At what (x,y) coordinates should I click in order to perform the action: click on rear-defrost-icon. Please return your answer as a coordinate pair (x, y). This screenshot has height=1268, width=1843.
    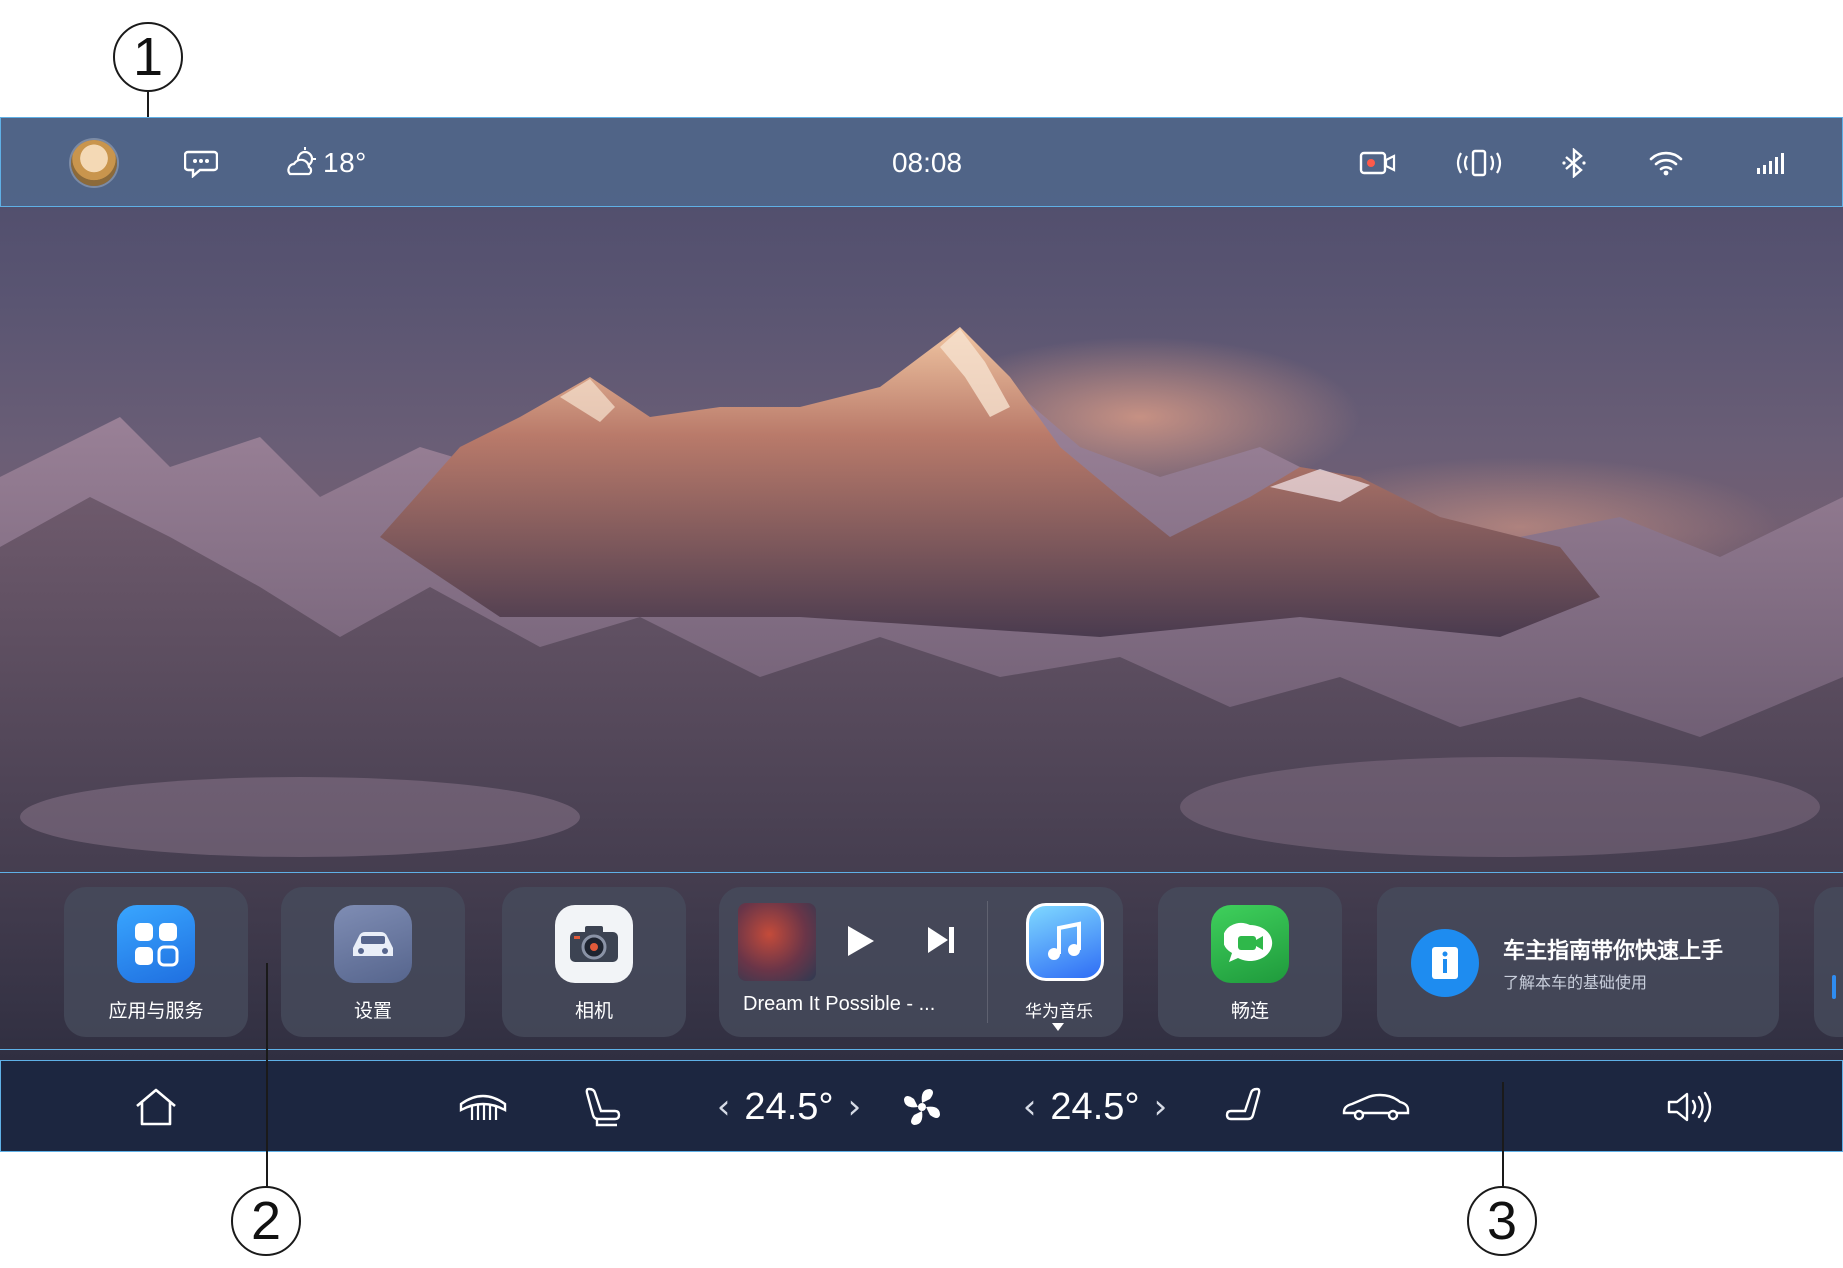
    Looking at the image, I should click on (483, 1107).